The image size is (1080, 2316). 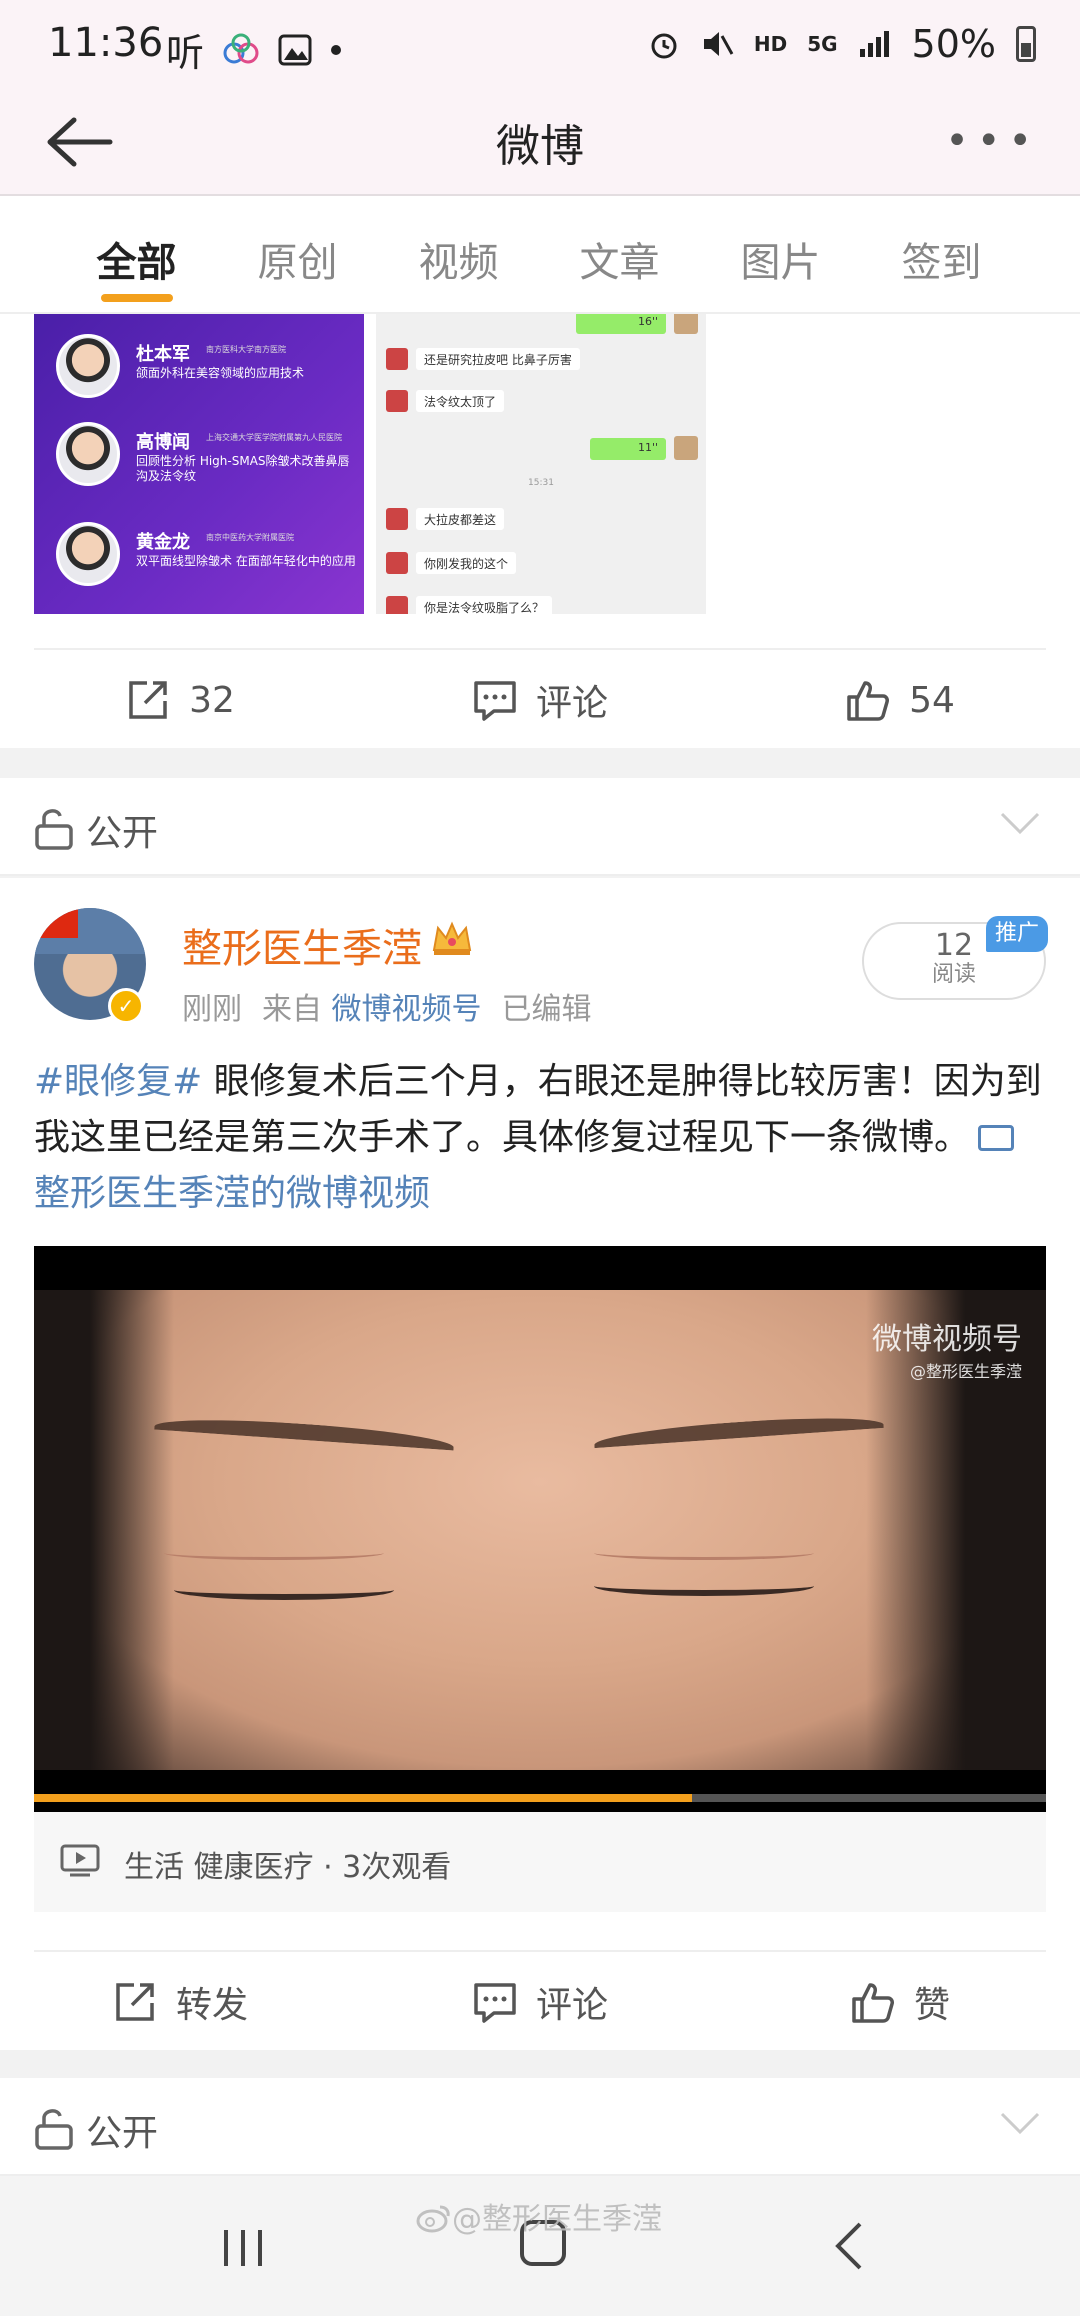 What do you see at coordinates (873, 2003) in the screenshot?
I see `thumbs-up-icon` at bounding box center [873, 2003].